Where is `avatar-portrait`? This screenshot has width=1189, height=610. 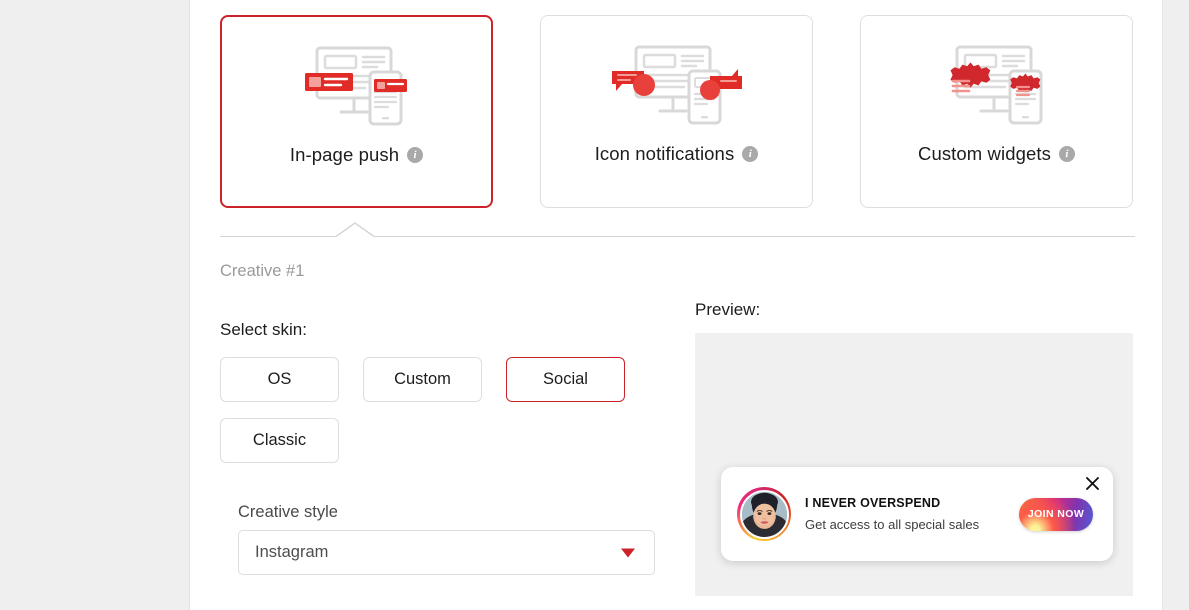 avatar-portrait is located at coordinates (764, 514).